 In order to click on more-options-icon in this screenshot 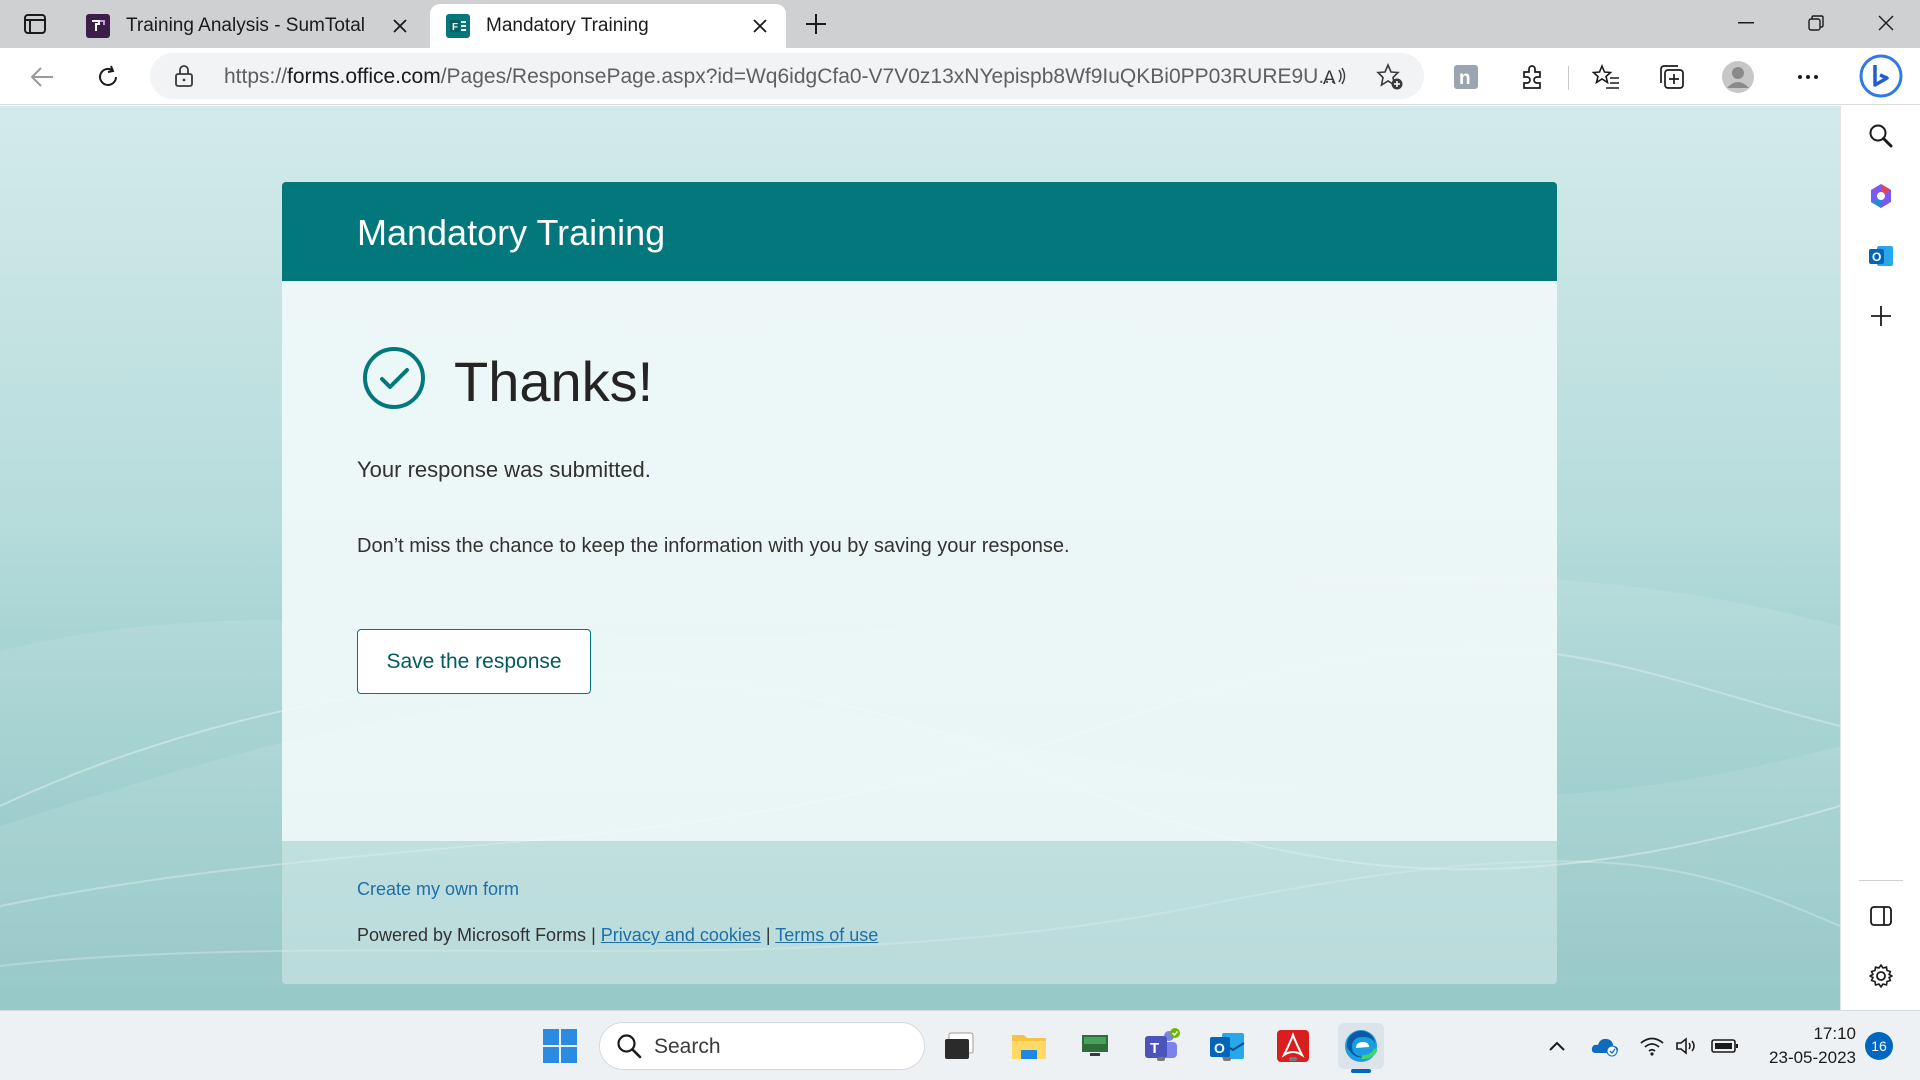, I will do `click(1808, 77)`.